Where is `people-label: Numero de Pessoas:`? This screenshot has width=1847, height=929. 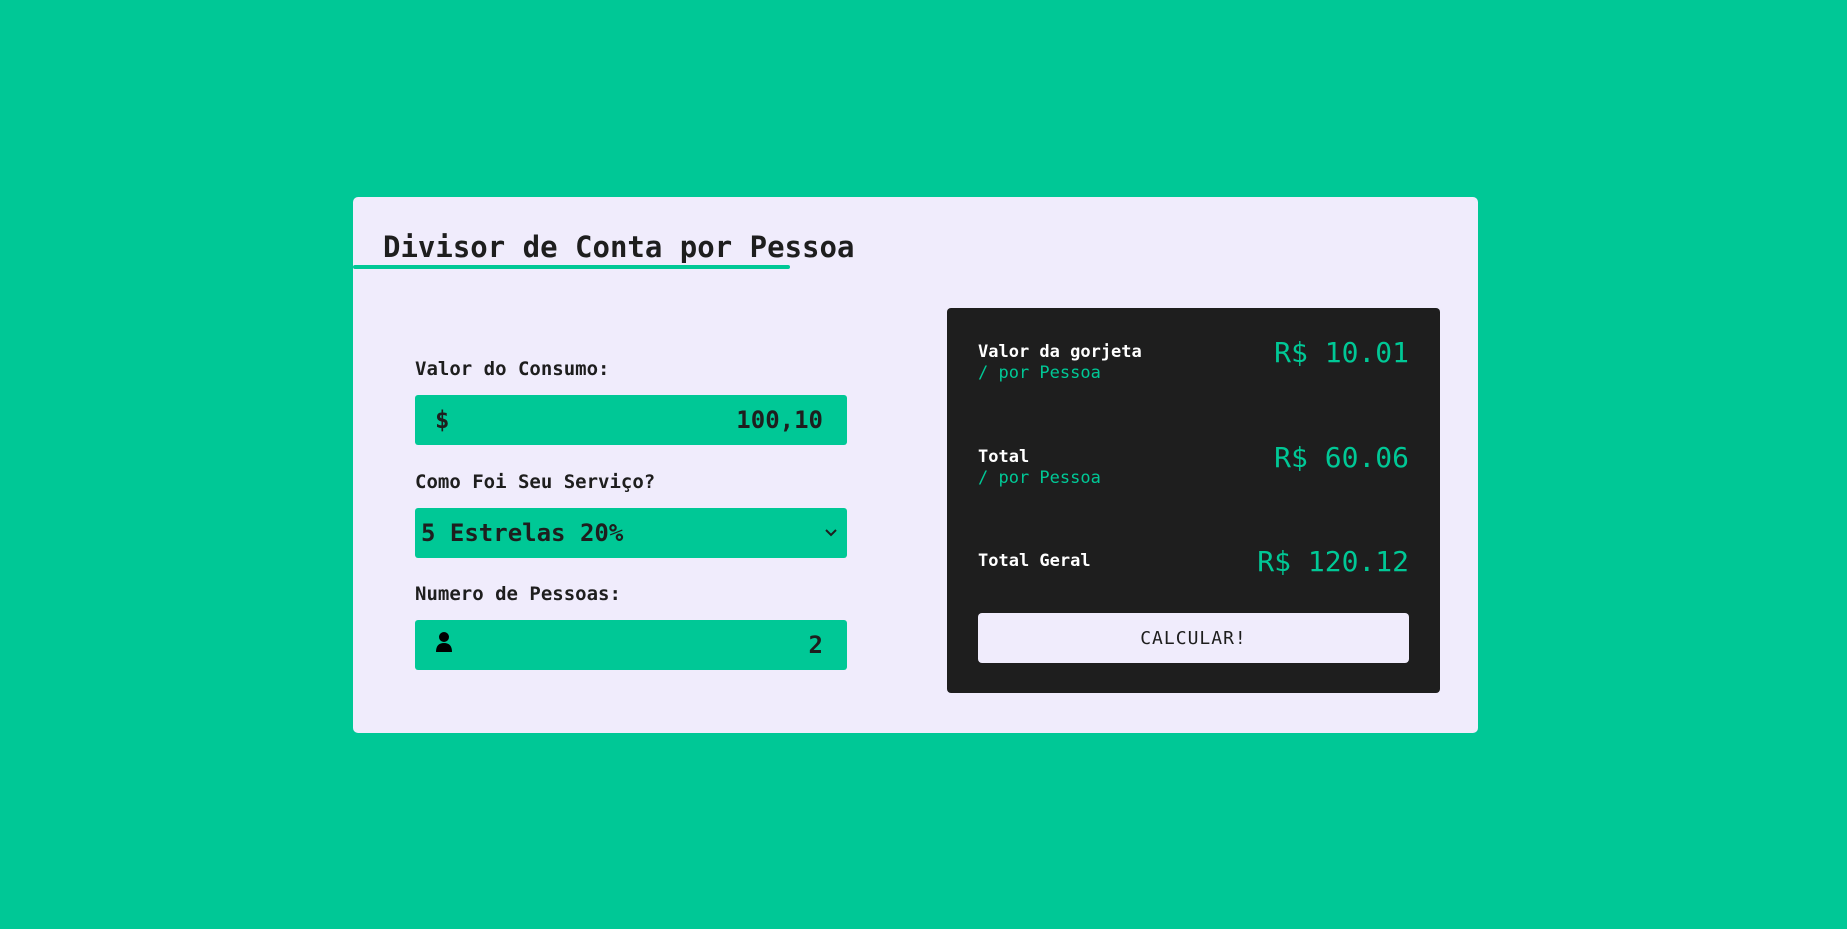 people-label: Numero de Pessoas: is located at coordinates (518, 594).